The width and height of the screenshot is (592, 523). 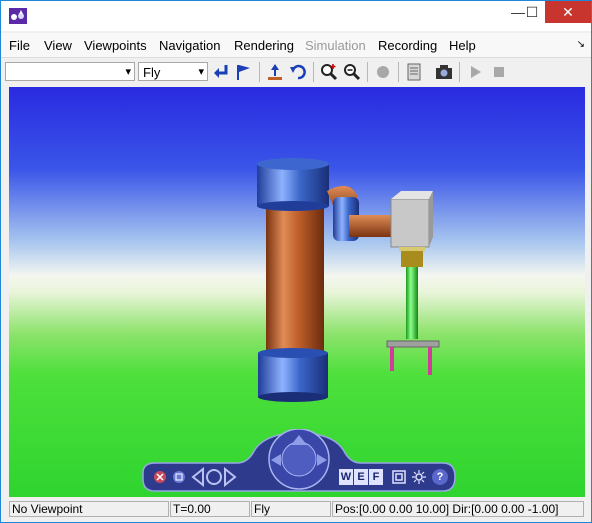 I want to click on gripper-finger-left, so click(x=392, y=359).